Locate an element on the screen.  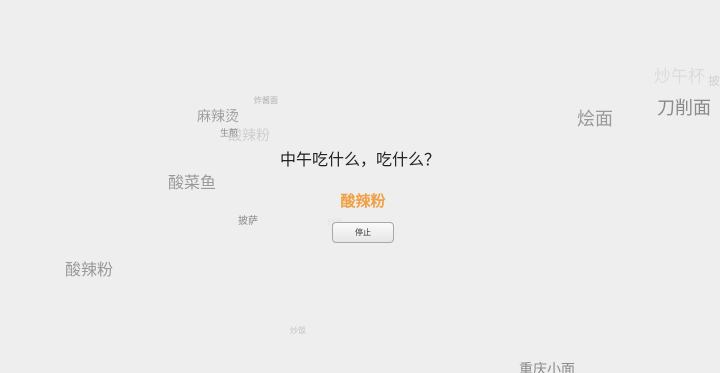
stop-button: 停止 is located at coordinates (363, 232).